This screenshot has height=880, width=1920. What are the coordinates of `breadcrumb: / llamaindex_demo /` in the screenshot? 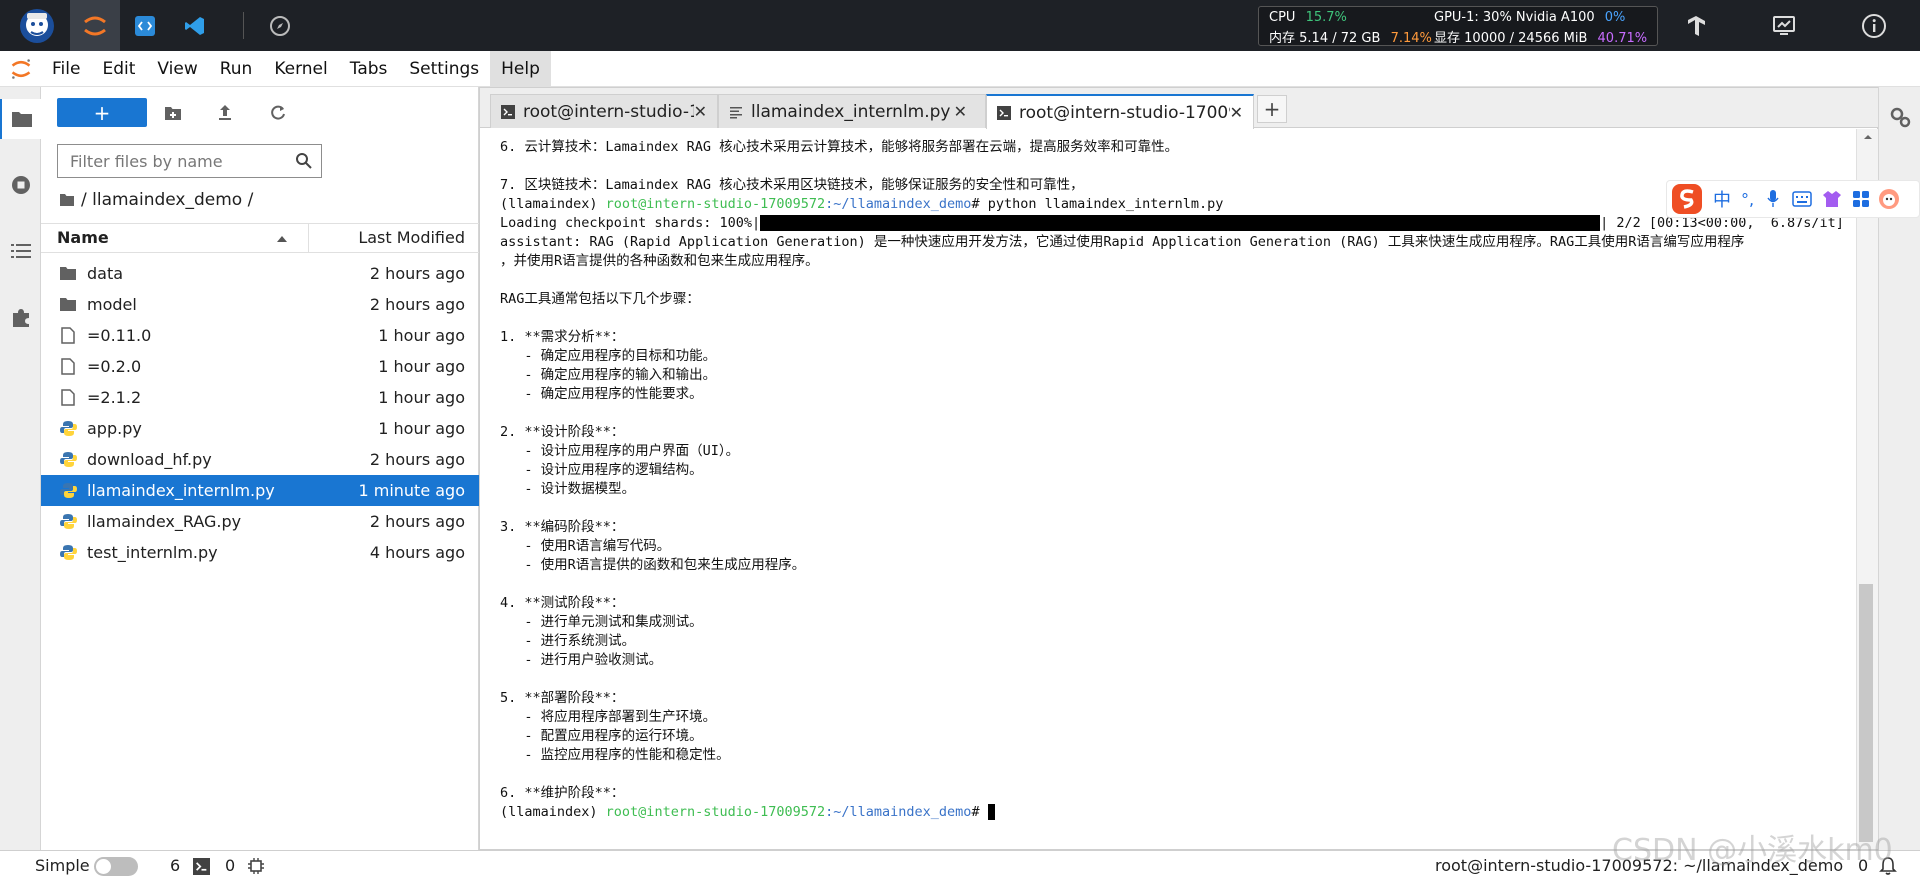 It's located at (156, 200).